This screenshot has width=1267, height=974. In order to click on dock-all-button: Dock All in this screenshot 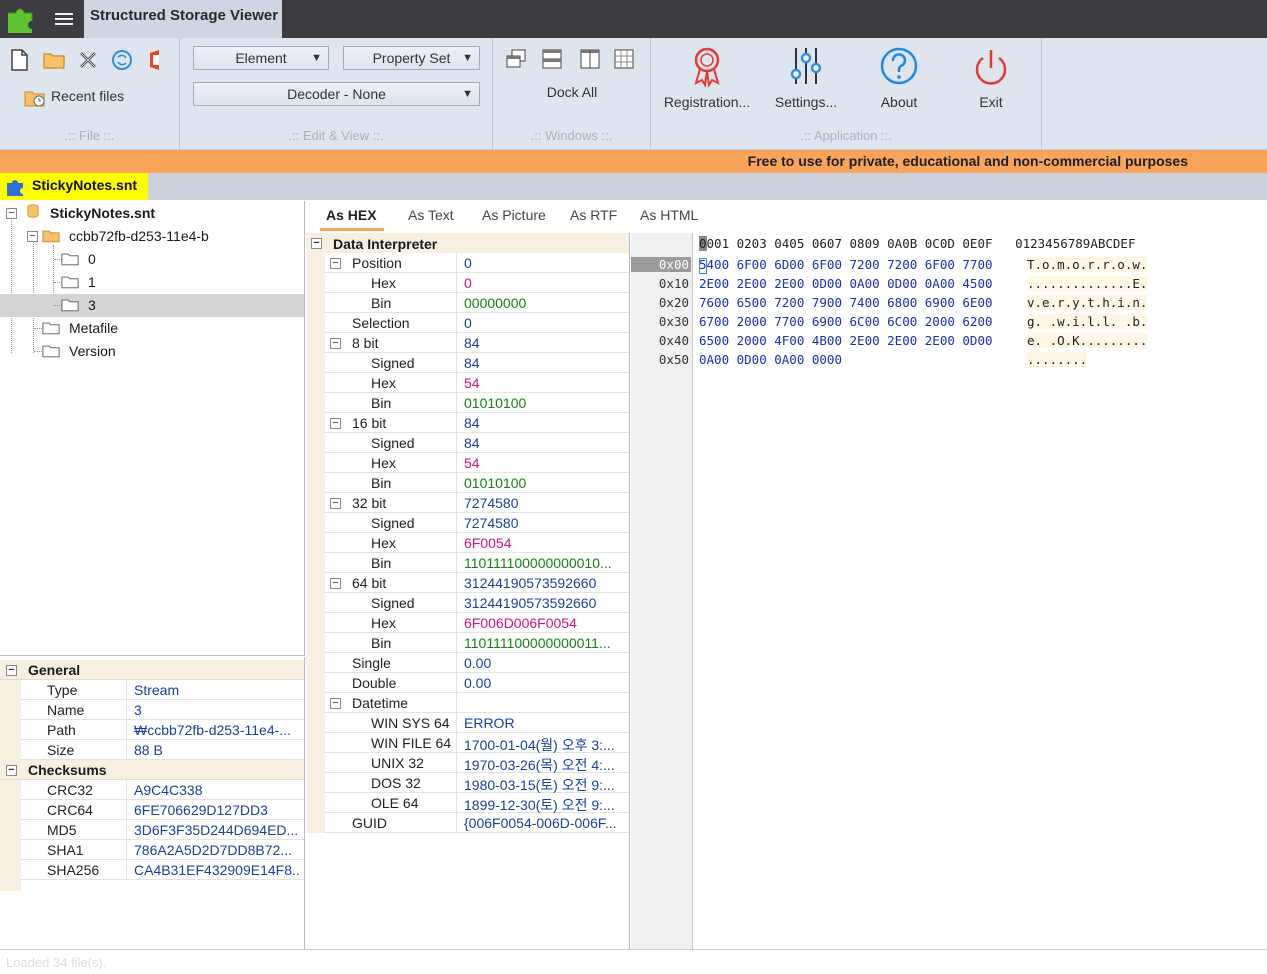, I will do `click(572, 92)`.